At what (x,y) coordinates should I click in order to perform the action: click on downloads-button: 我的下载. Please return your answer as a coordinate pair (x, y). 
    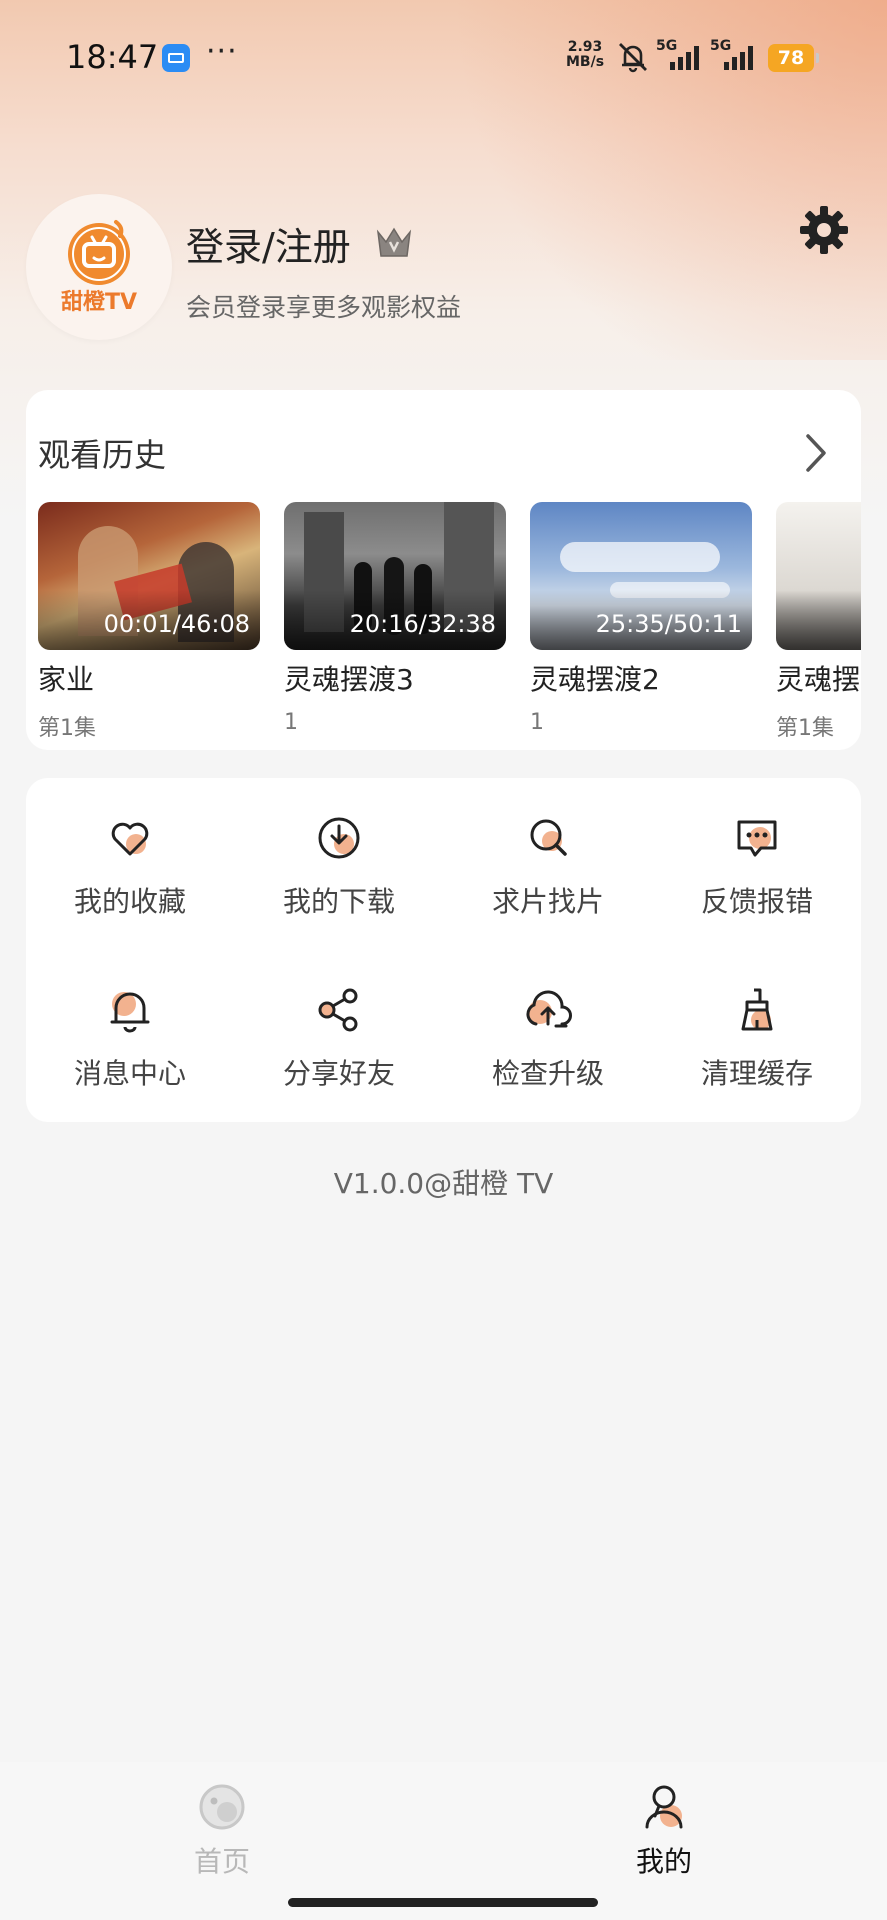
    Looking at the image, I should click on (339, 848).